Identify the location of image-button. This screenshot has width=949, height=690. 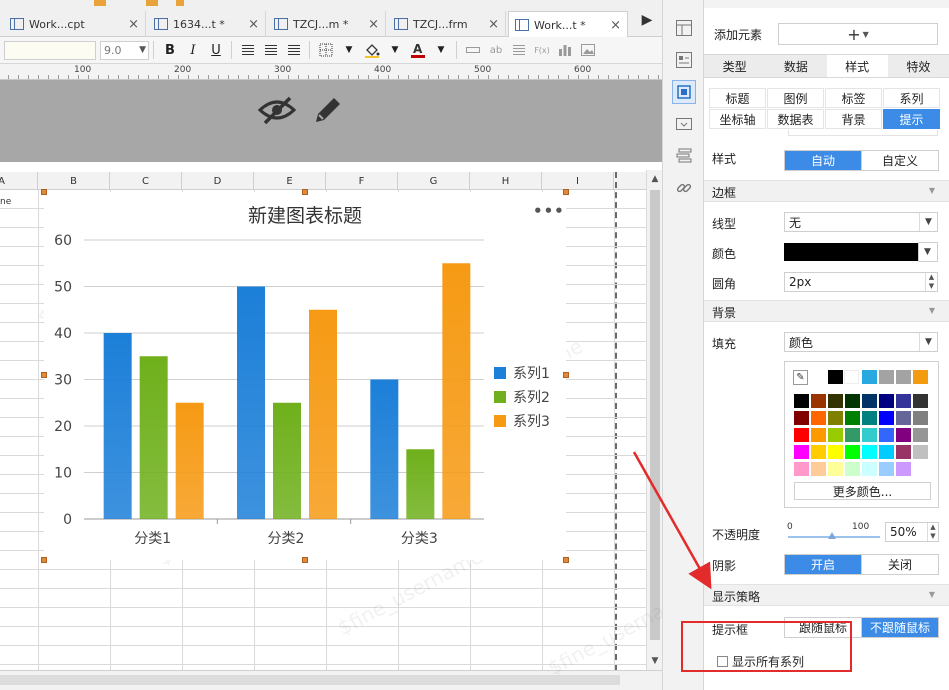
(588, 50).